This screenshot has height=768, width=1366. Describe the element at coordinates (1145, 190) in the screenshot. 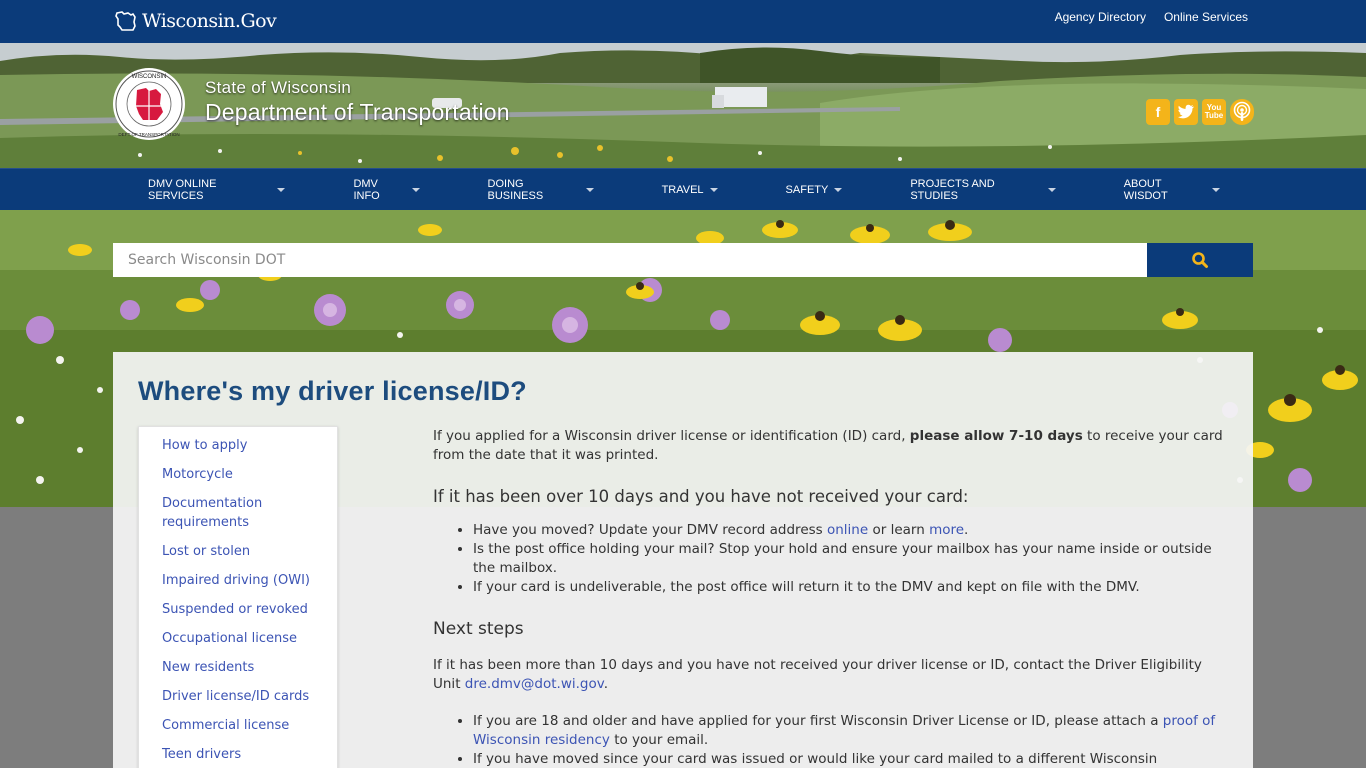

I see `nav-label: ABOUT WISDOT` at that location.